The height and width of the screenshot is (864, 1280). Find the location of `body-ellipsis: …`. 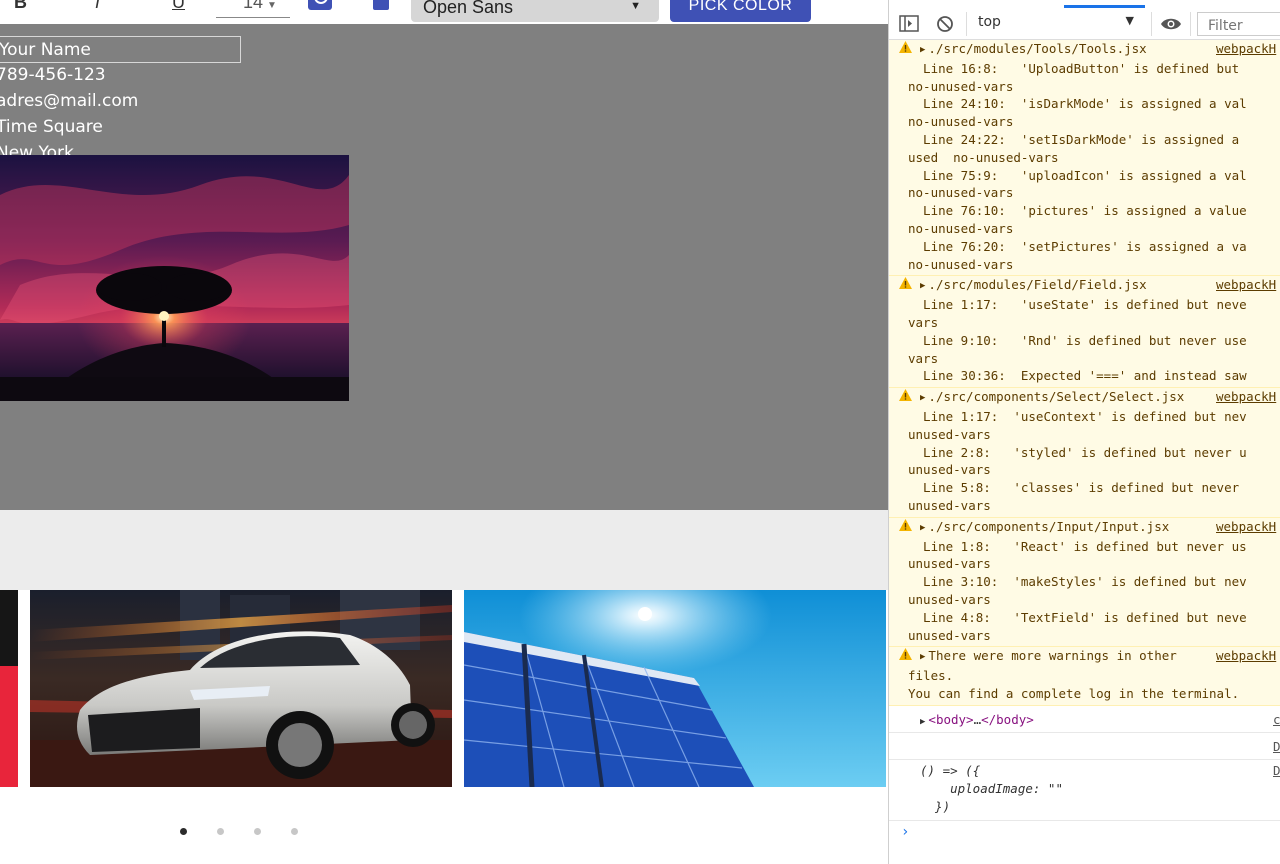

body-ellipsis: … is located at coordinates (977, 719).